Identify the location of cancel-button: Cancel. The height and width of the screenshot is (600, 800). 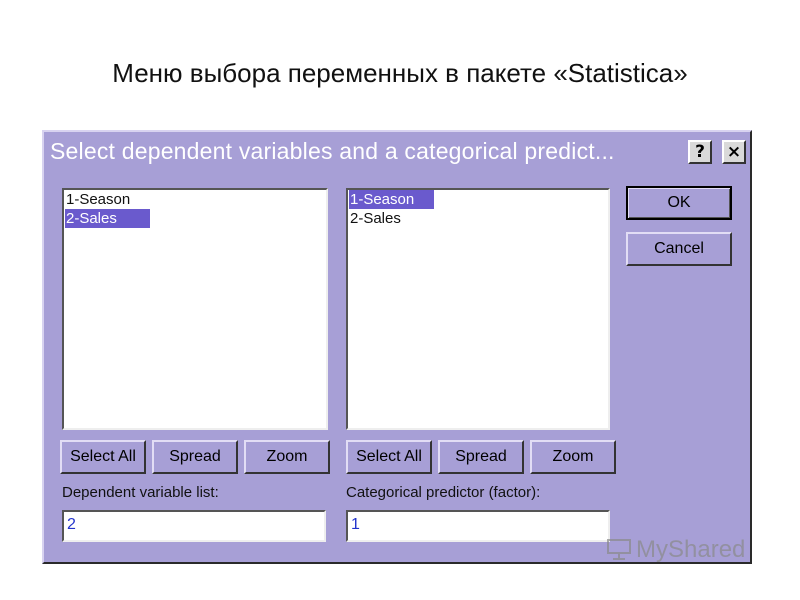
(679, 249).